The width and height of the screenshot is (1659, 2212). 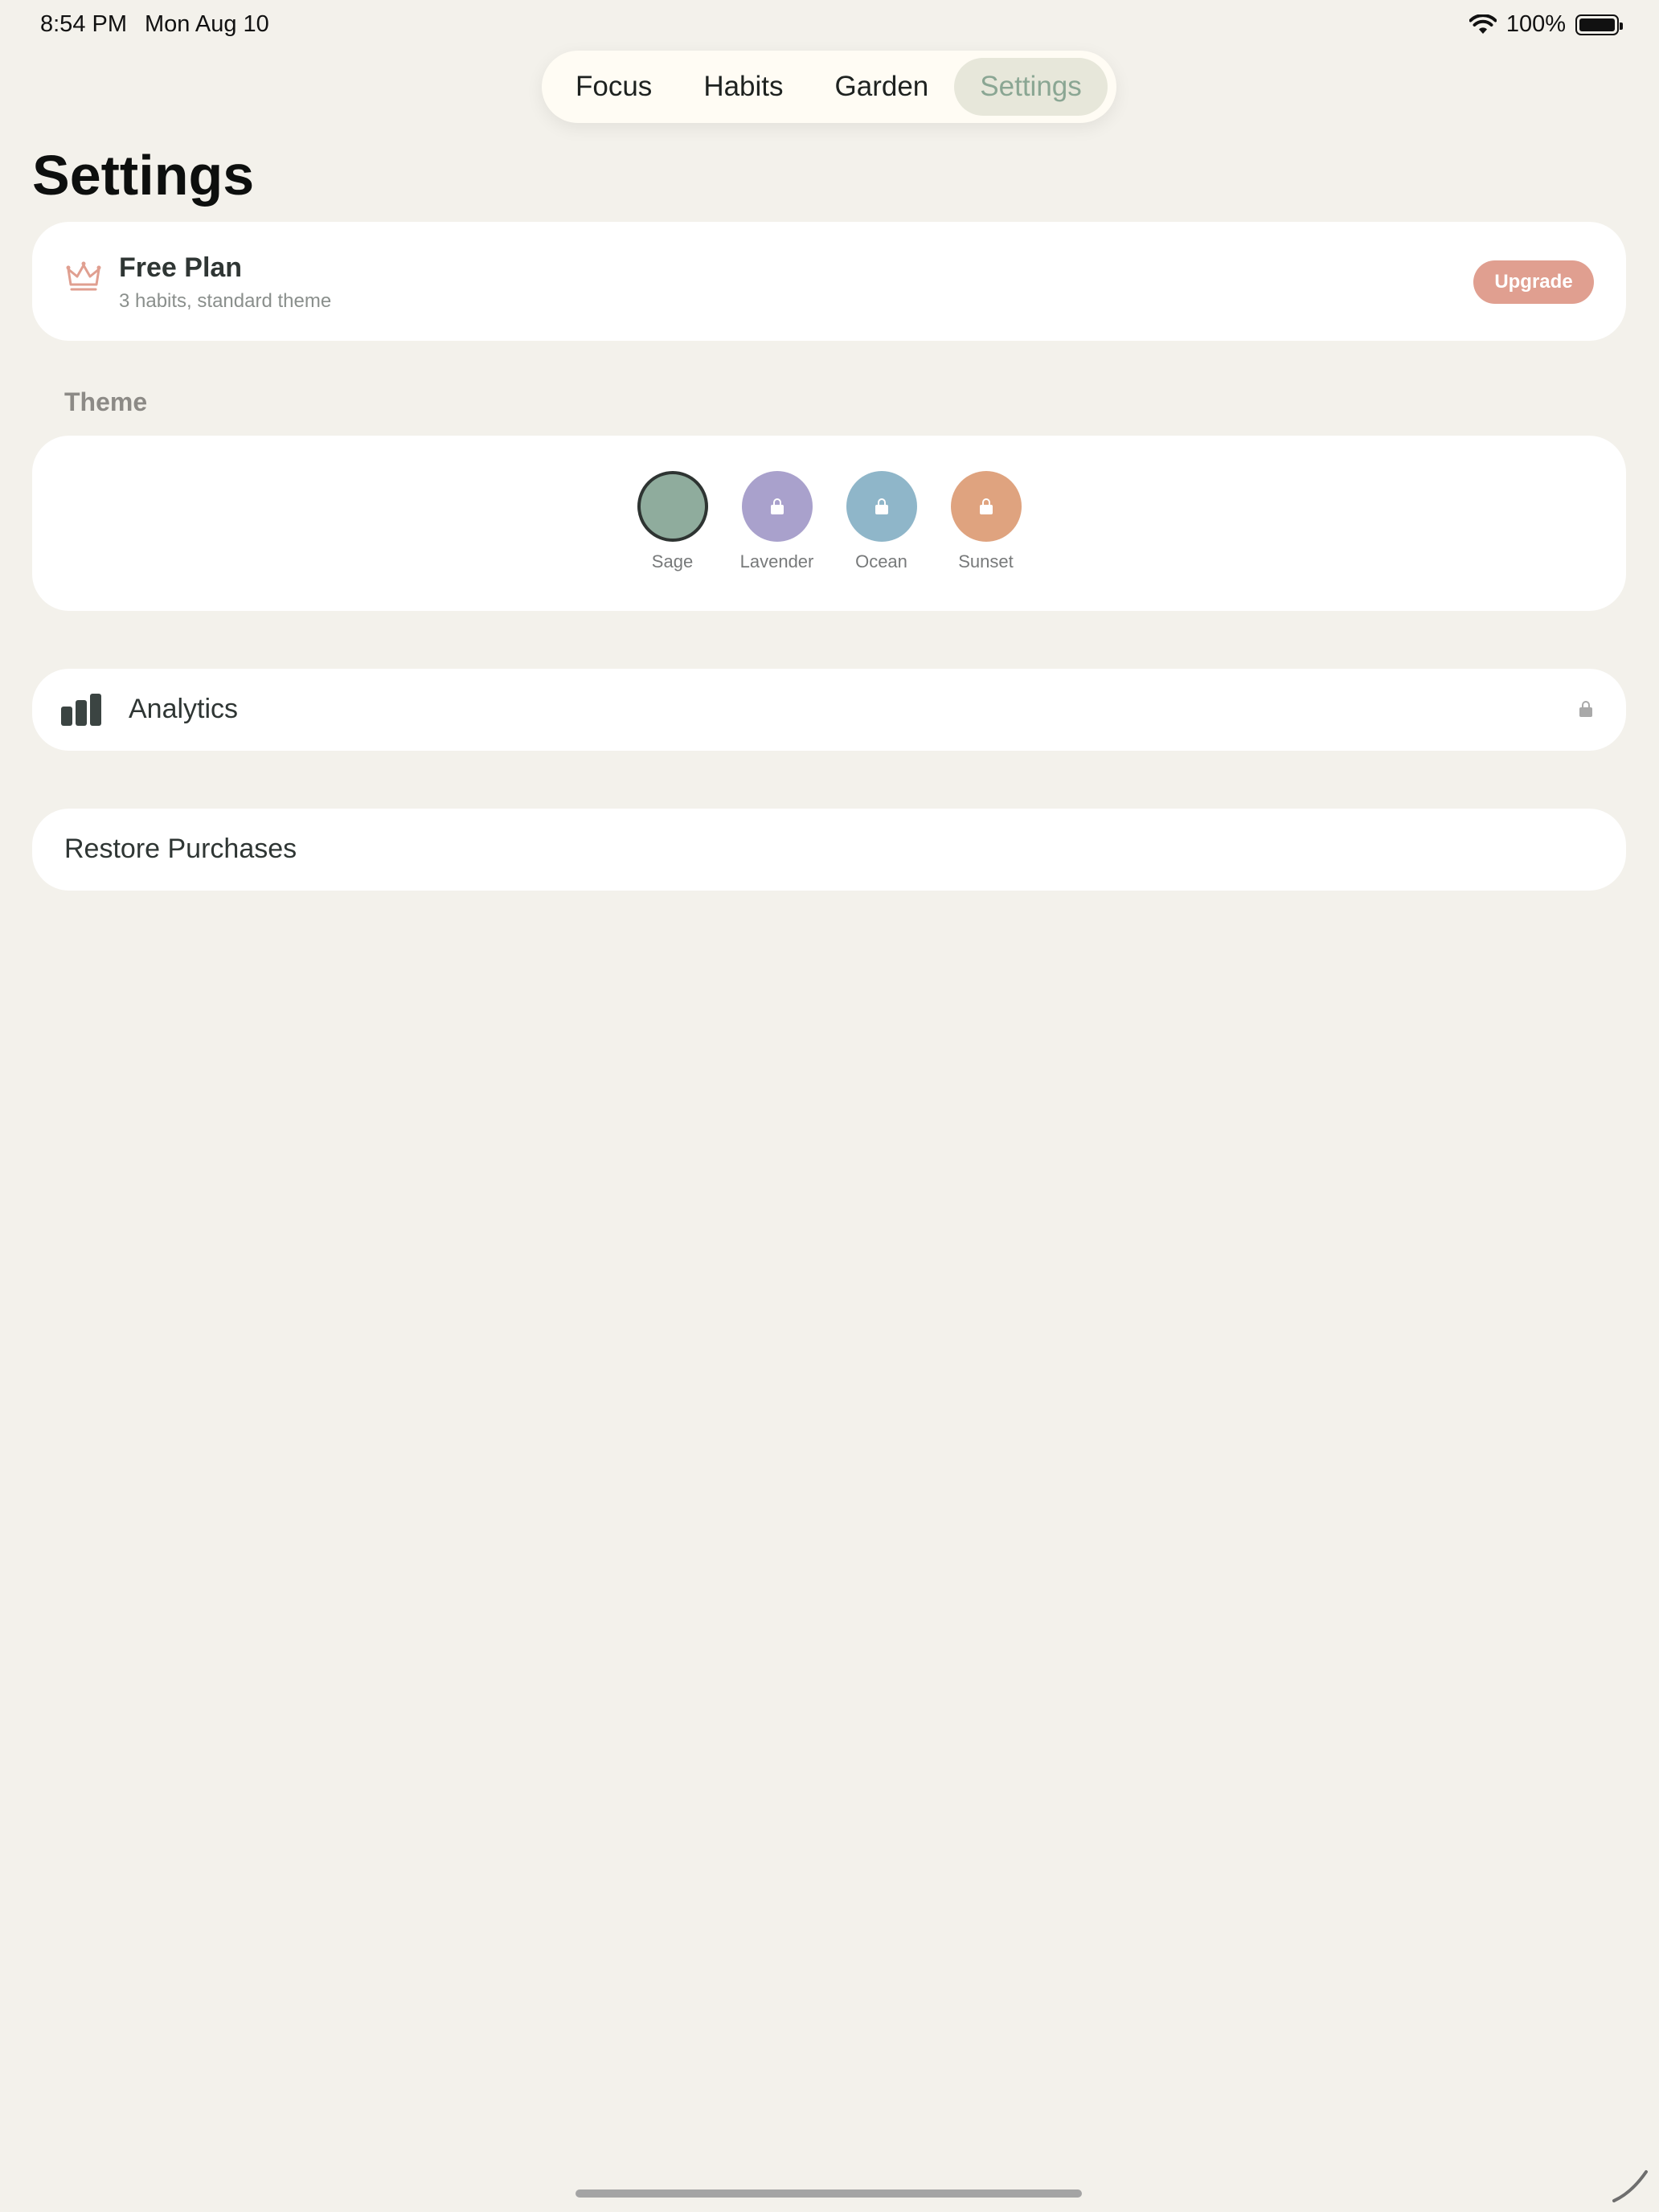 What do you see at coordinates (207, 24) in the screenshot?
I see `status-date: Mon Aug 10` at bounding box center [207, 24].